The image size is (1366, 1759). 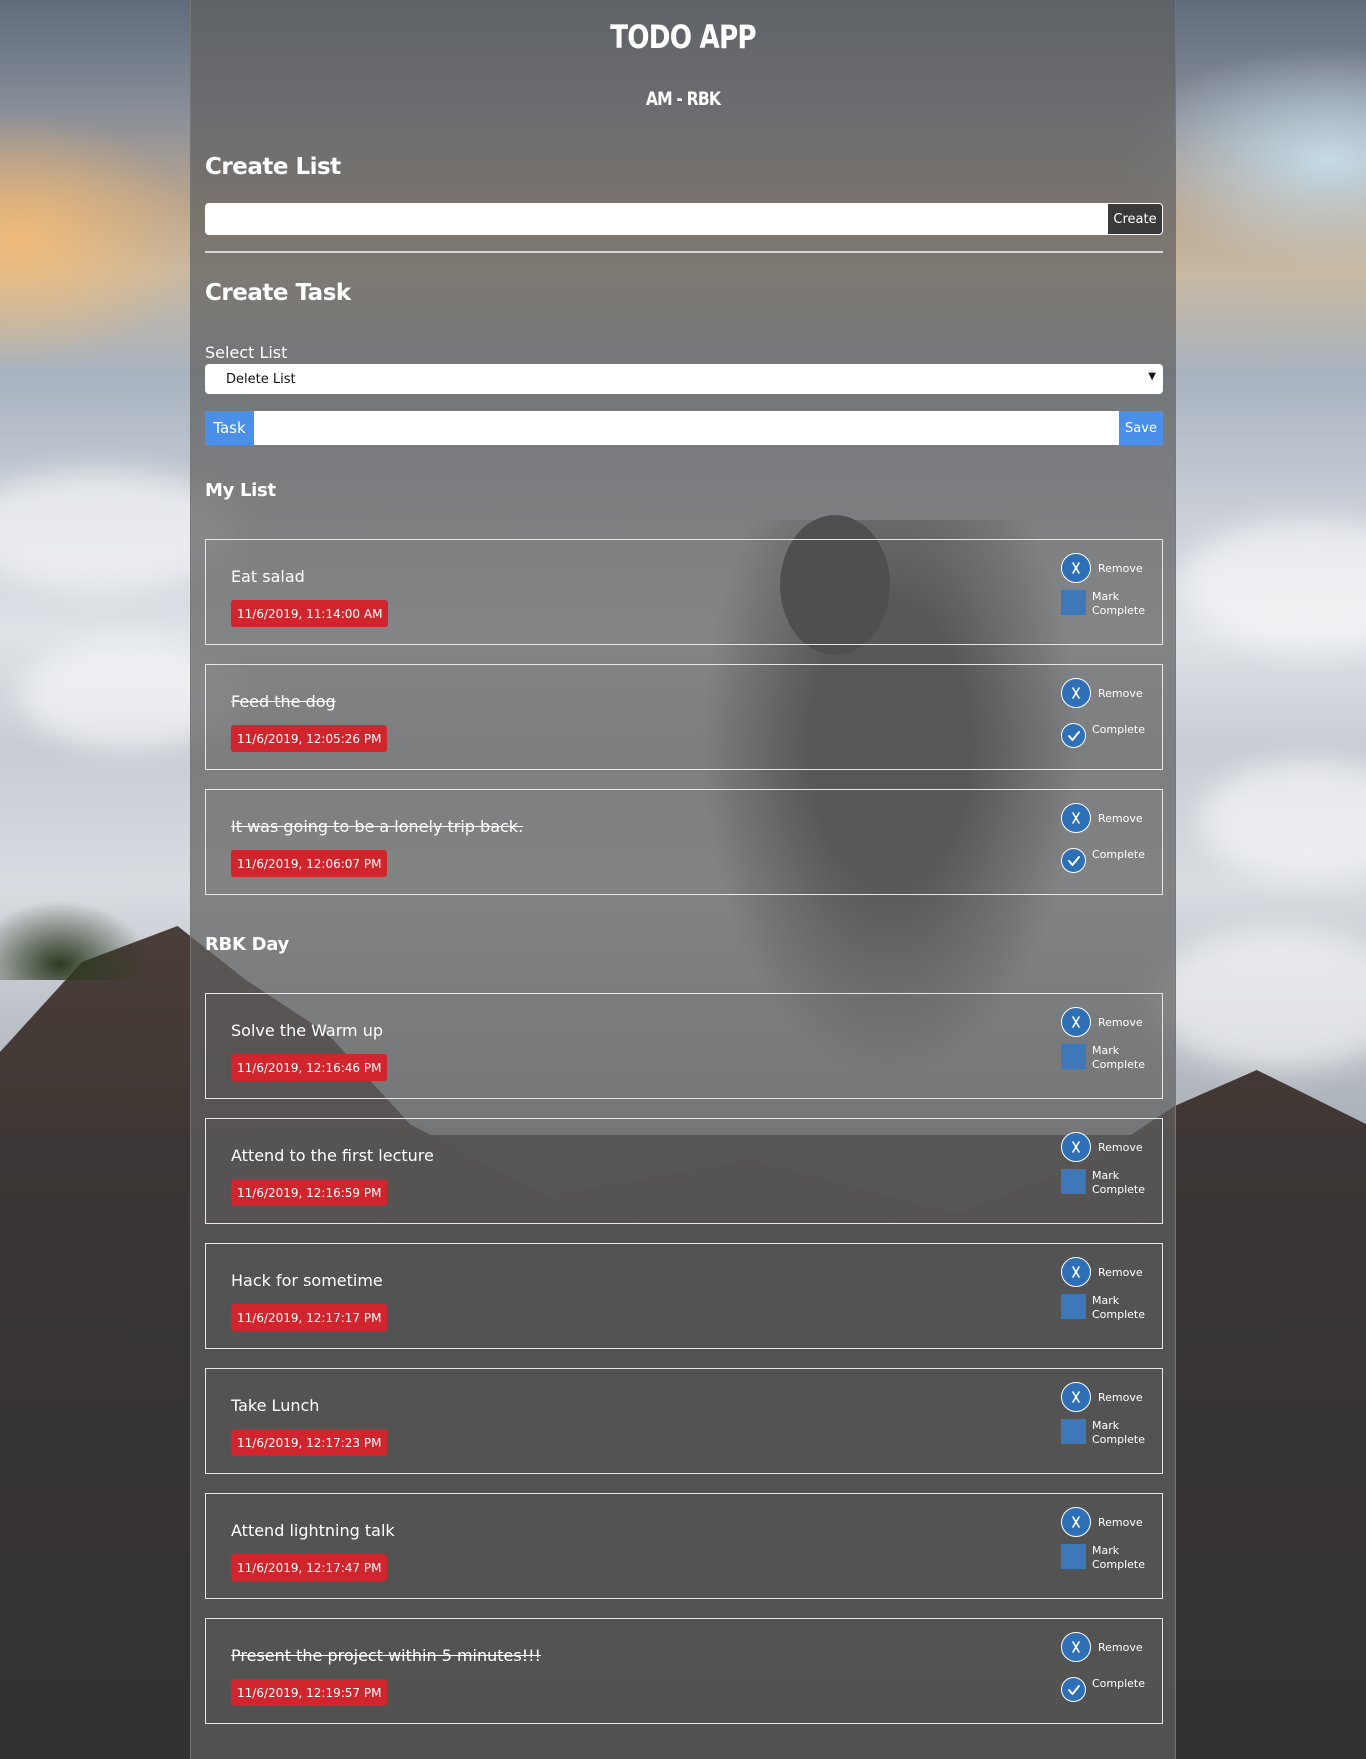 What do you see at coordinates (240, 490) in the screenshot?
I see `list-title: My List` at bounding box center [240, 490].